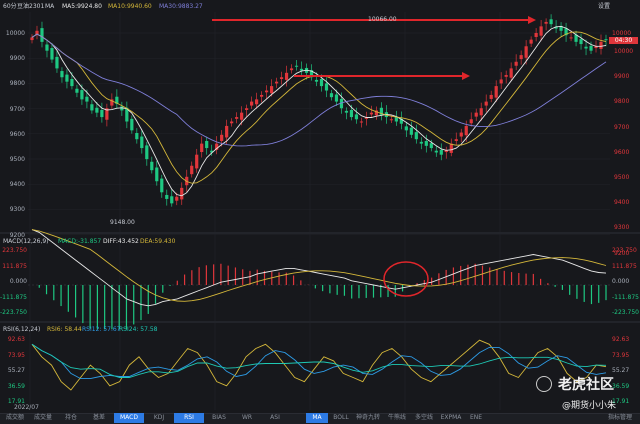 This screenshot has height=424, width=640. What do you see at coordinates (49, 6) in the screenshot?
I see `indicator-label: MA` at bounding box center [49, 6].